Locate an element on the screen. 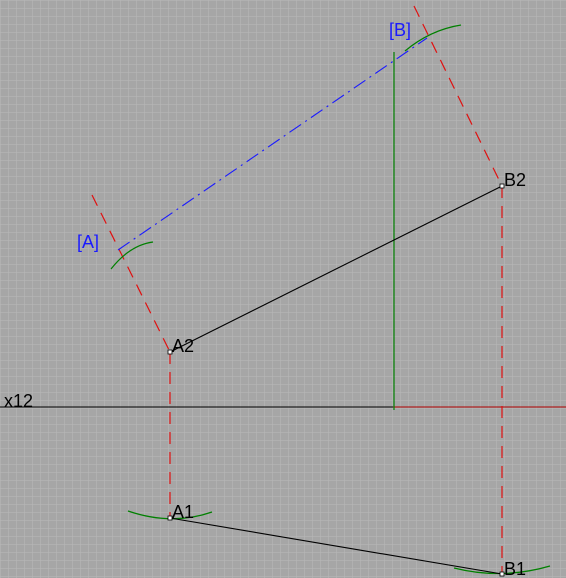 Image resolution: width=566 pixels, height=578 pixels. label-b1: B1 is located at coordinates (515, 568).